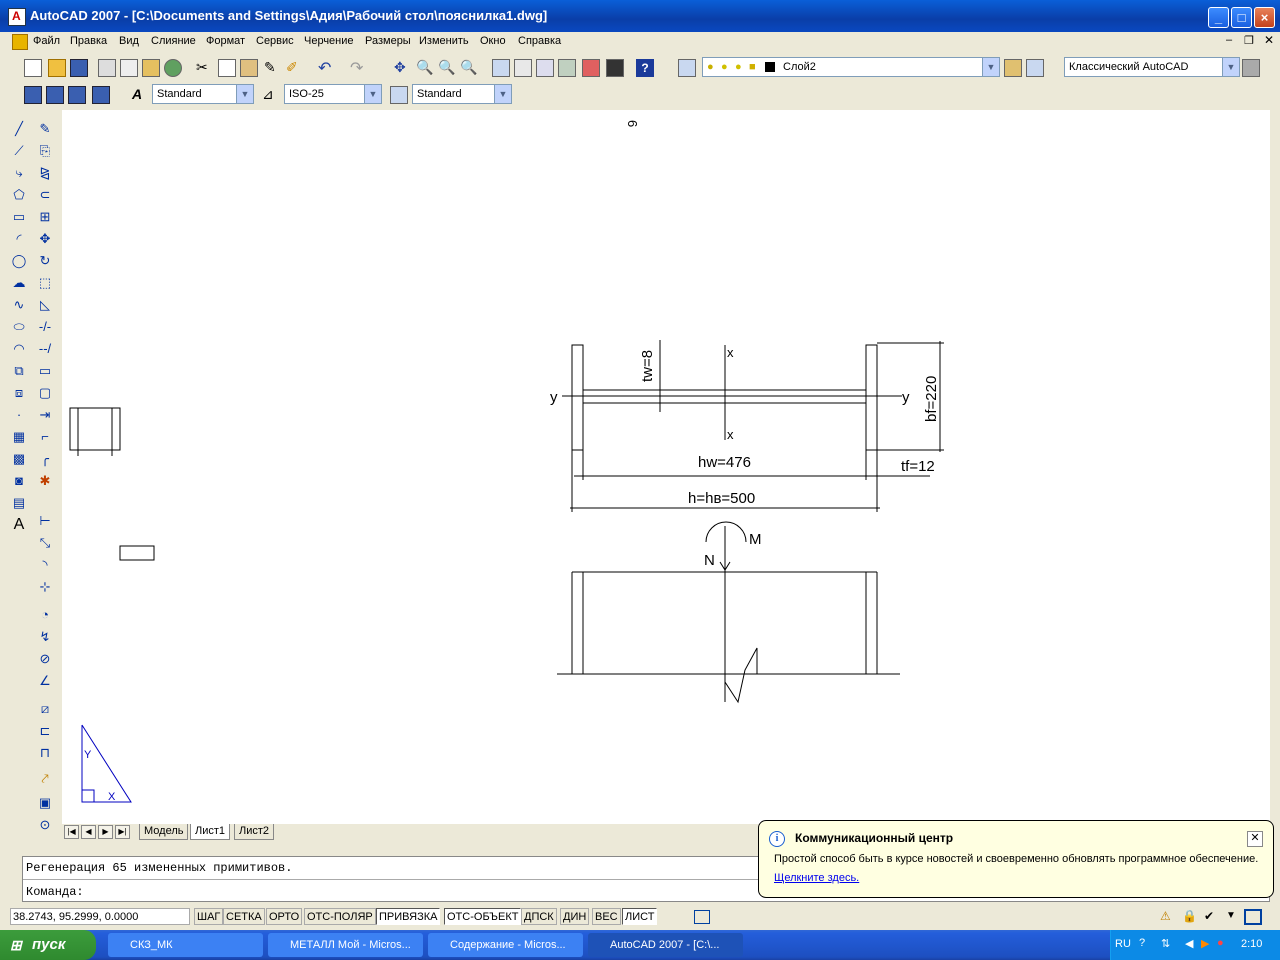 The height and width of the screenshot is (960, 1280). Describe the element at coordinates (71, 832) in the screenshot. I see `first-tab-icon: |◀` at that location.